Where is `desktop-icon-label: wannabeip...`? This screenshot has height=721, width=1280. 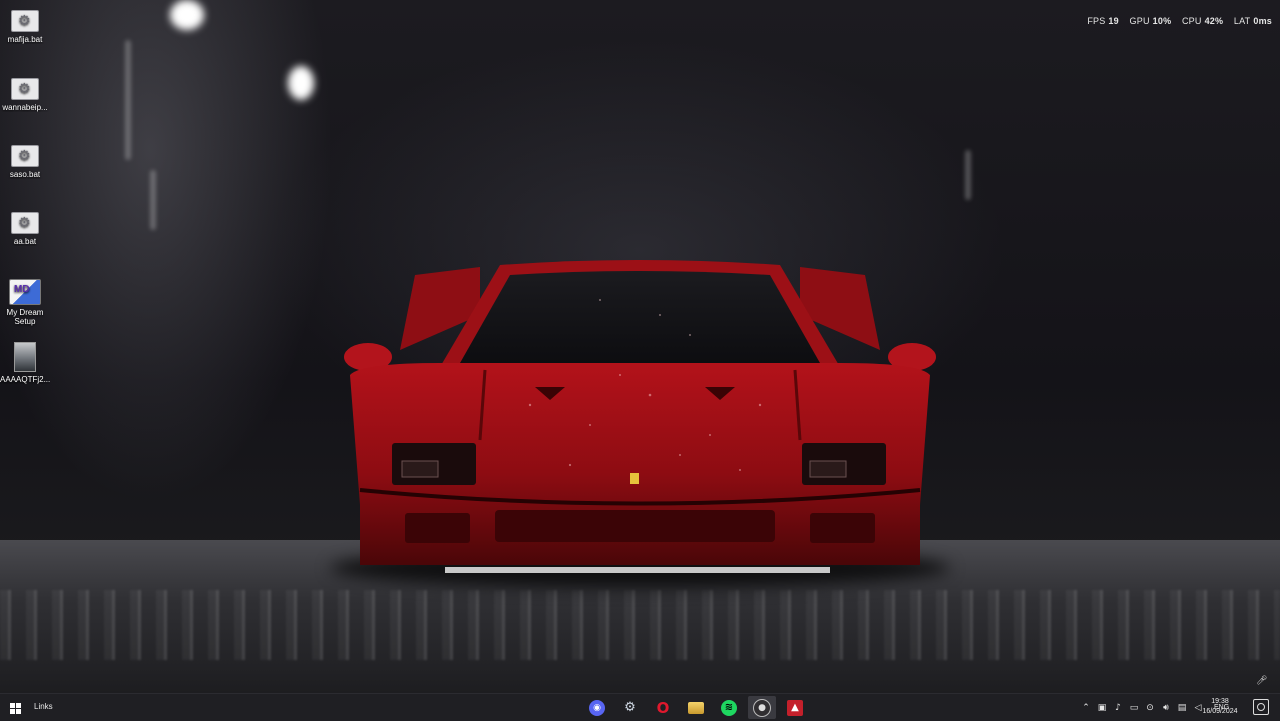
desktop-icon-label: wannabeip... is located at coordinates (25, 107).